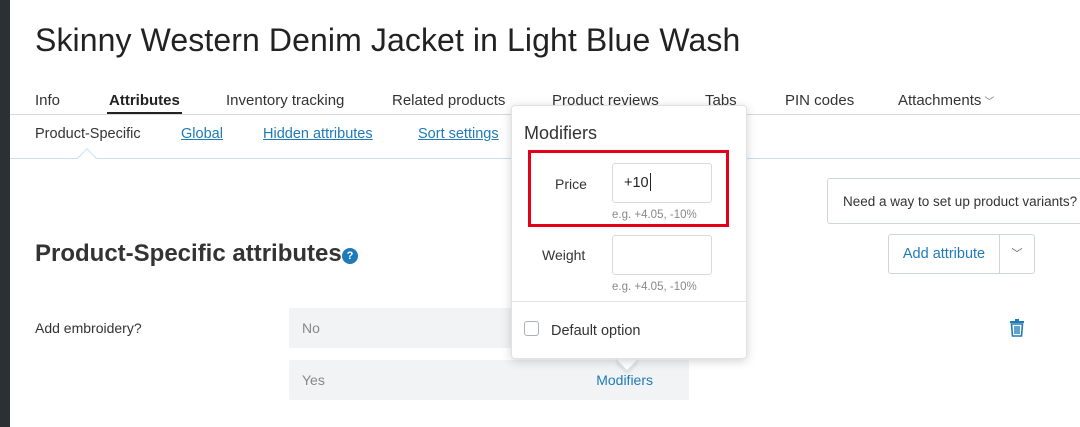 The image size is (1080, 427). Describe the element at coordinates (561, 133) in the screenshot. I see `popover-title: Modifiers` at that location.